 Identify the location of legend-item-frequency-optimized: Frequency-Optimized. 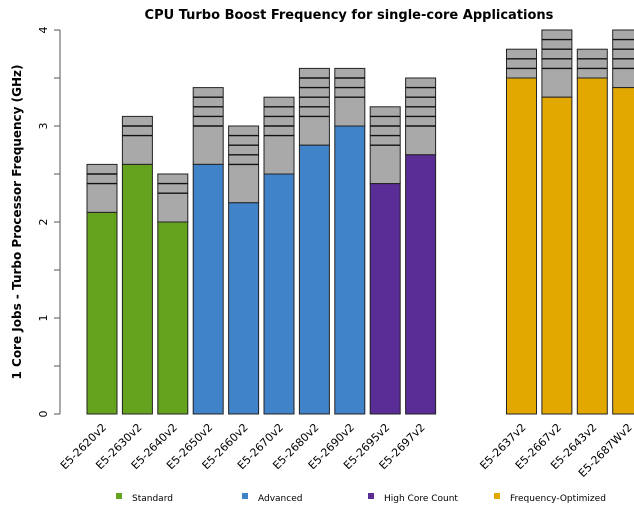
(550, 498).